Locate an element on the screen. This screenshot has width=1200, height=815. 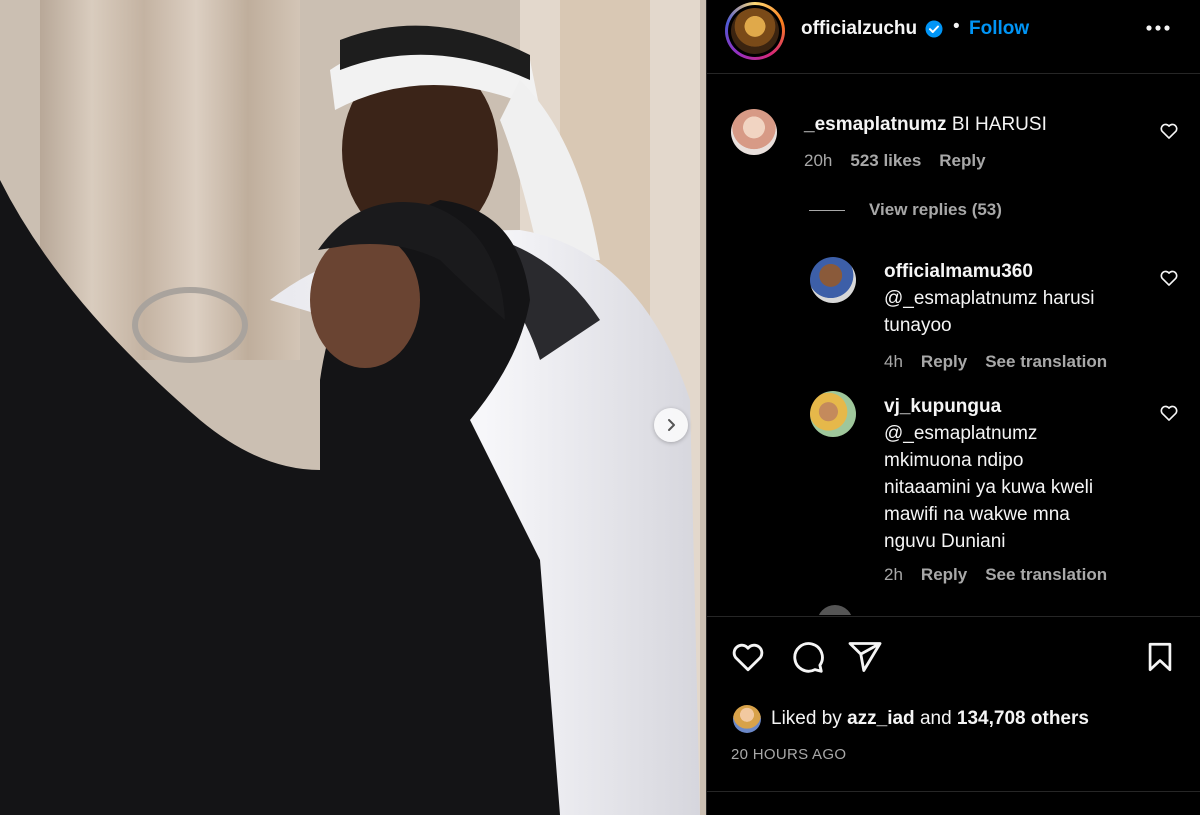
liked-by-prefix: Liked by is located at coordinates (806, 718).